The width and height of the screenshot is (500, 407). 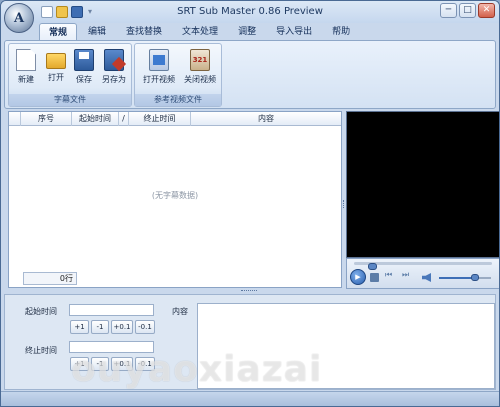 I want to click on tab-import-export: 导入导出, so click(x=294, y=32).